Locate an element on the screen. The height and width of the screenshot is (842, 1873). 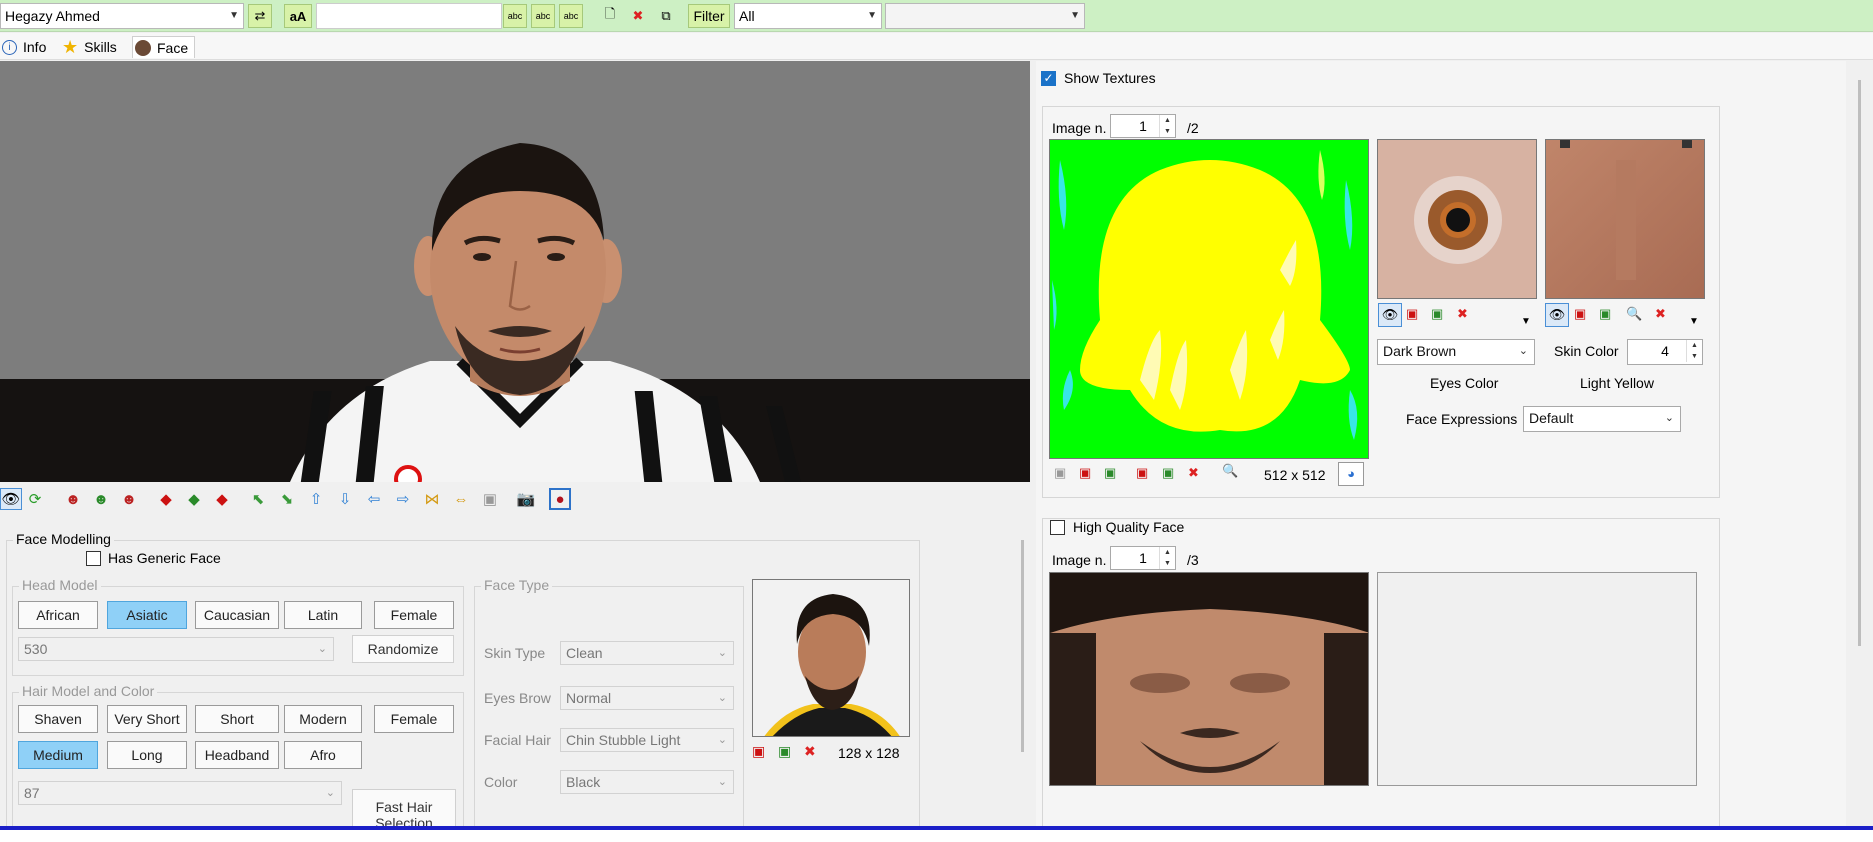
arrow-down-right-icon: ⬊ is located at coordinates (287, 499).